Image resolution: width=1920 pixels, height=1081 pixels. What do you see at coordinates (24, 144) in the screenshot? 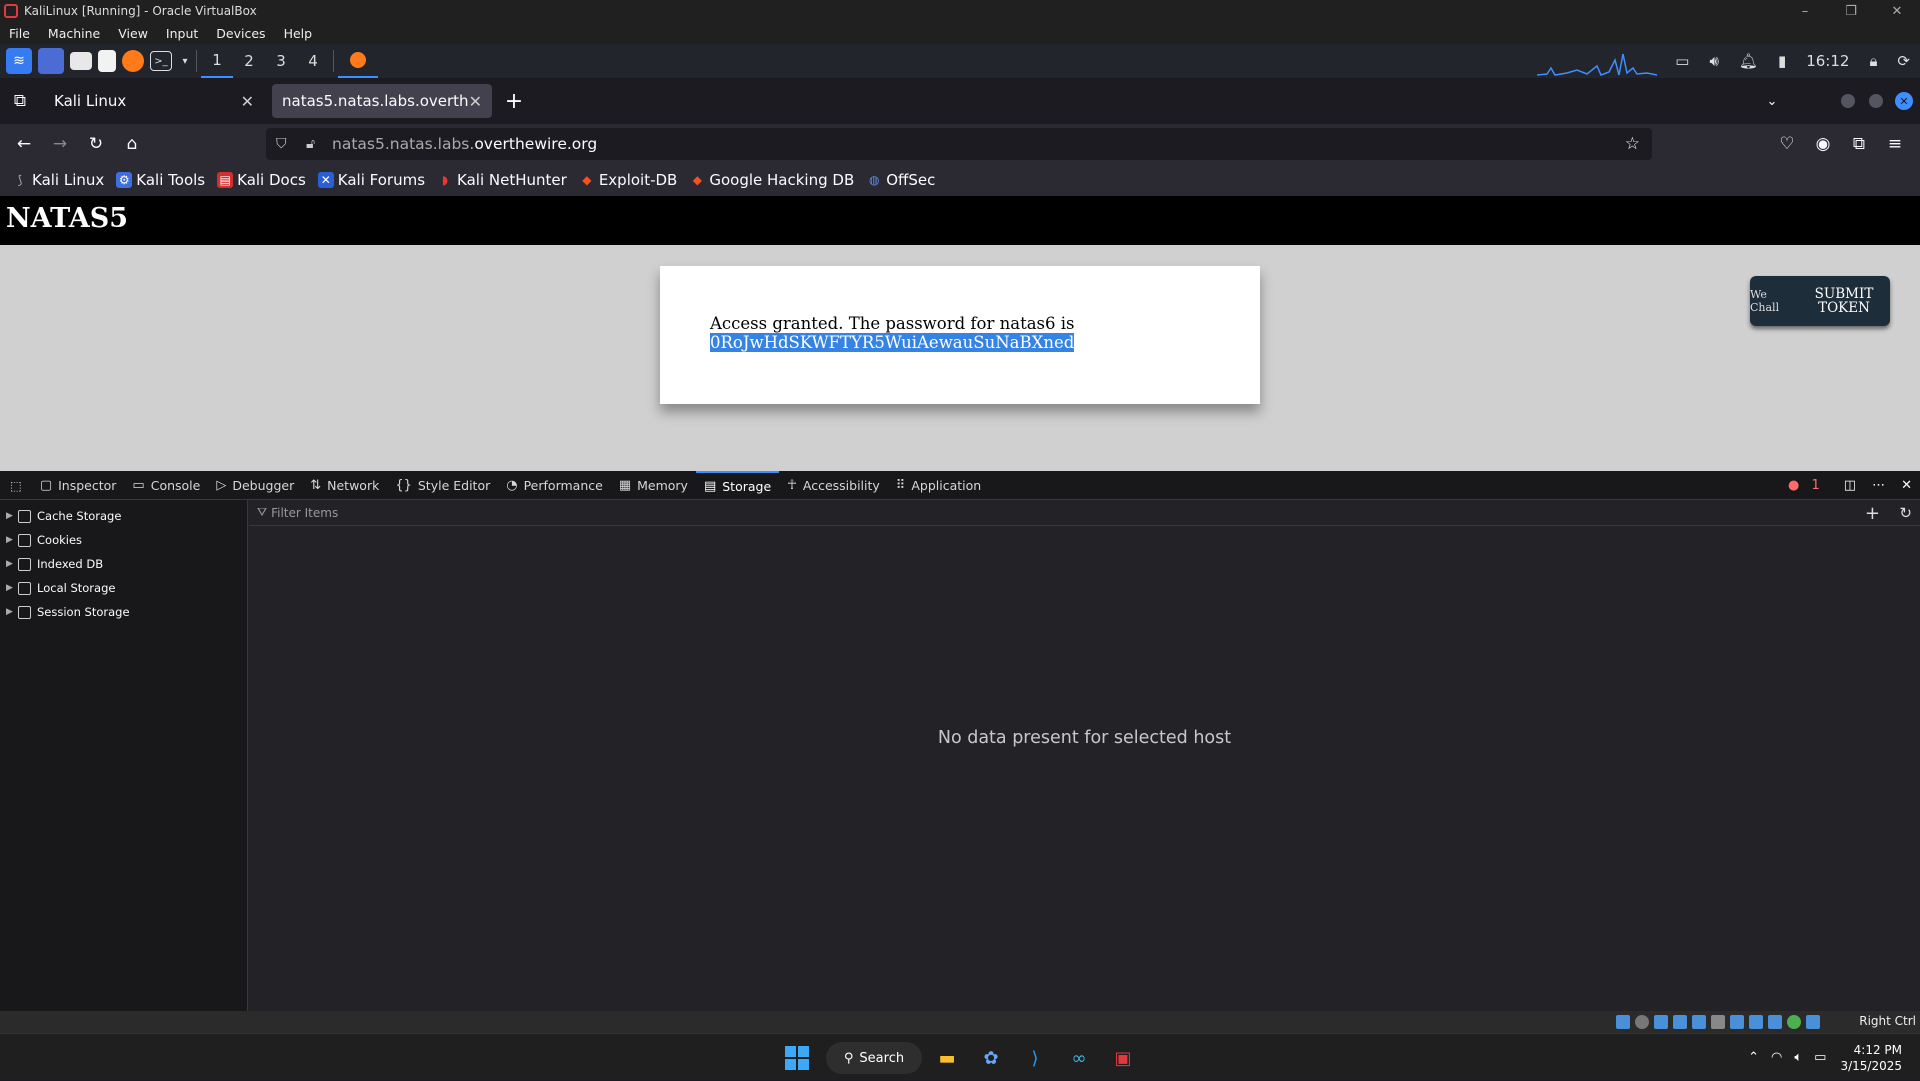
I see `back-arrow-icon: ←` at bounding box center [24, 144].